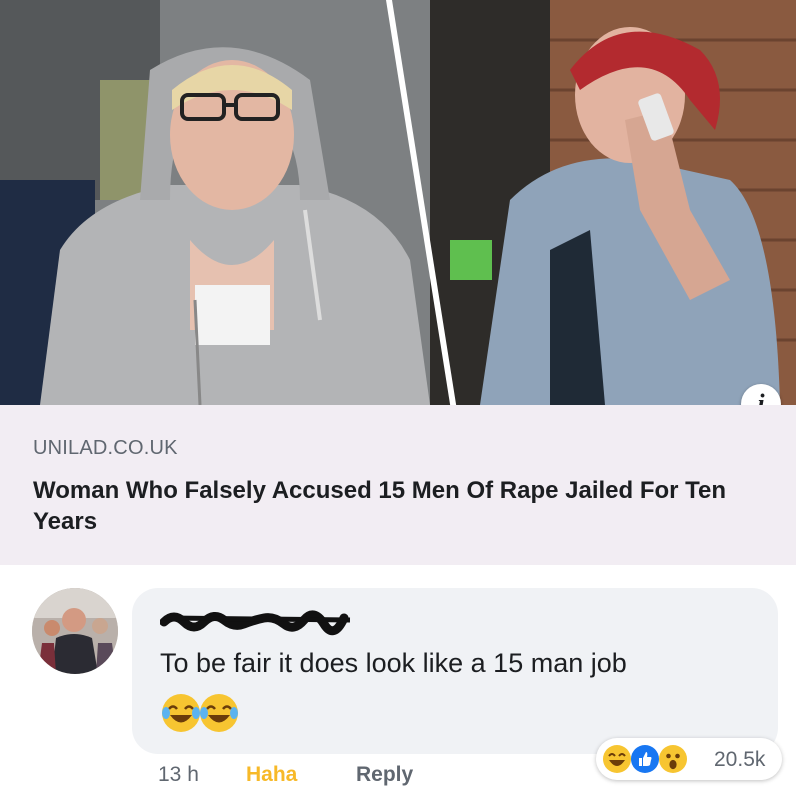 Image resolution: width=796 pixels, height=800 pixels. Describe the element at coordinates (178, 775) in the screenshot. I see `comment-timestamp: 13 h` at that location.